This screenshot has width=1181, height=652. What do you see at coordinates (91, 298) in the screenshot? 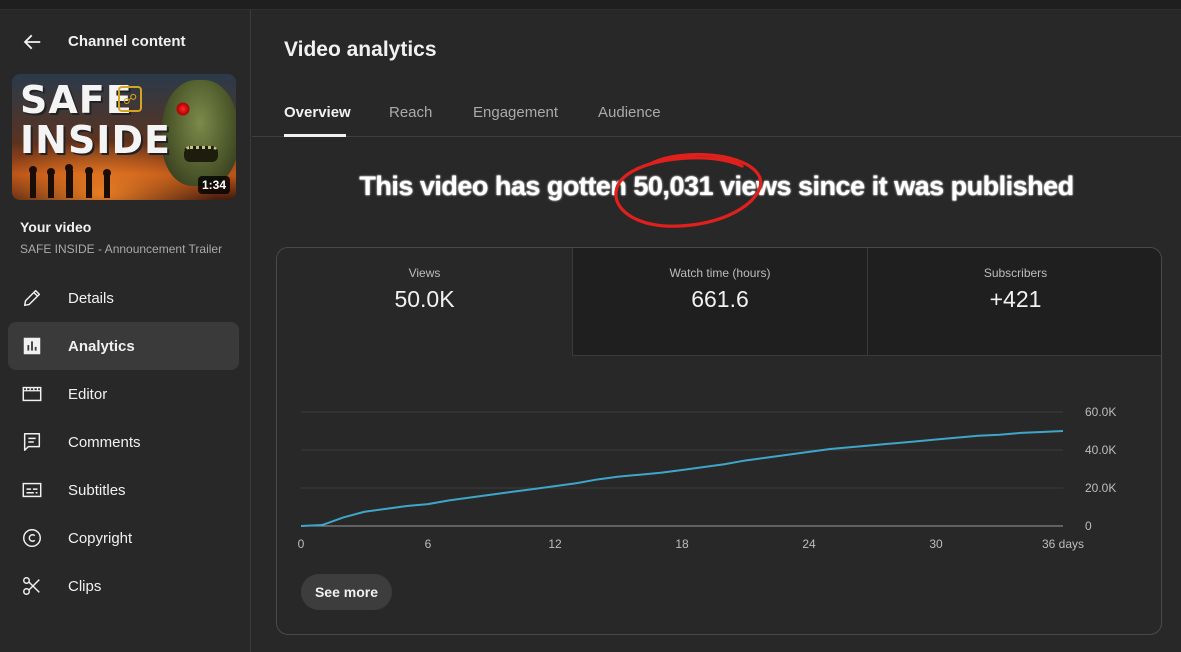
I see `sidebar-item-label: Details` at bounding box center [91, 298].